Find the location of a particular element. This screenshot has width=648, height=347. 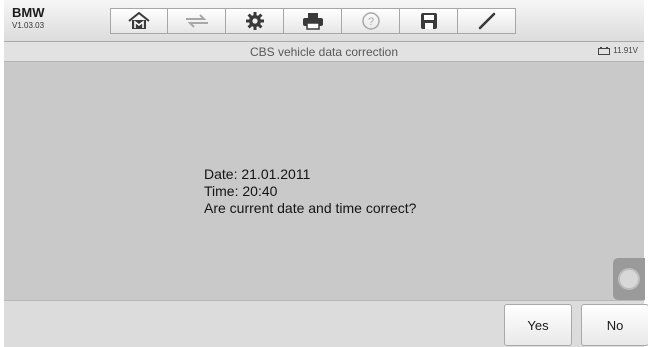

home-icon is located at coordinates (139, 20).